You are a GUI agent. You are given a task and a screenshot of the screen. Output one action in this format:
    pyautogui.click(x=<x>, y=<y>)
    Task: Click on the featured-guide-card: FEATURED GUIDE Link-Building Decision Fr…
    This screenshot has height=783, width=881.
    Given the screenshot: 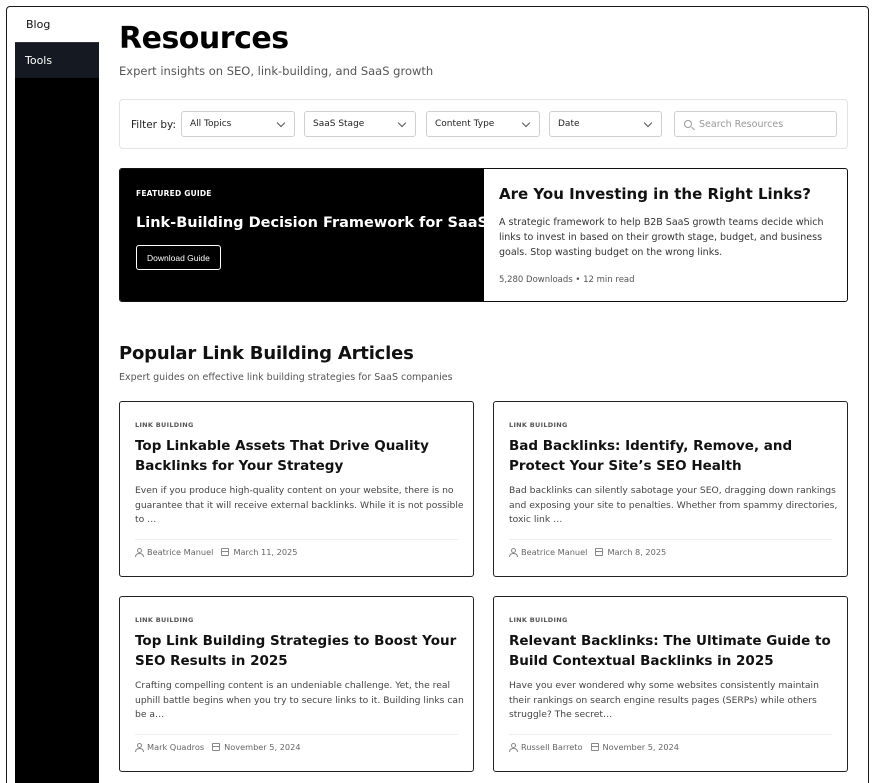 What is the action you would take?
    pyautogui.click(x=483, y=235)
    